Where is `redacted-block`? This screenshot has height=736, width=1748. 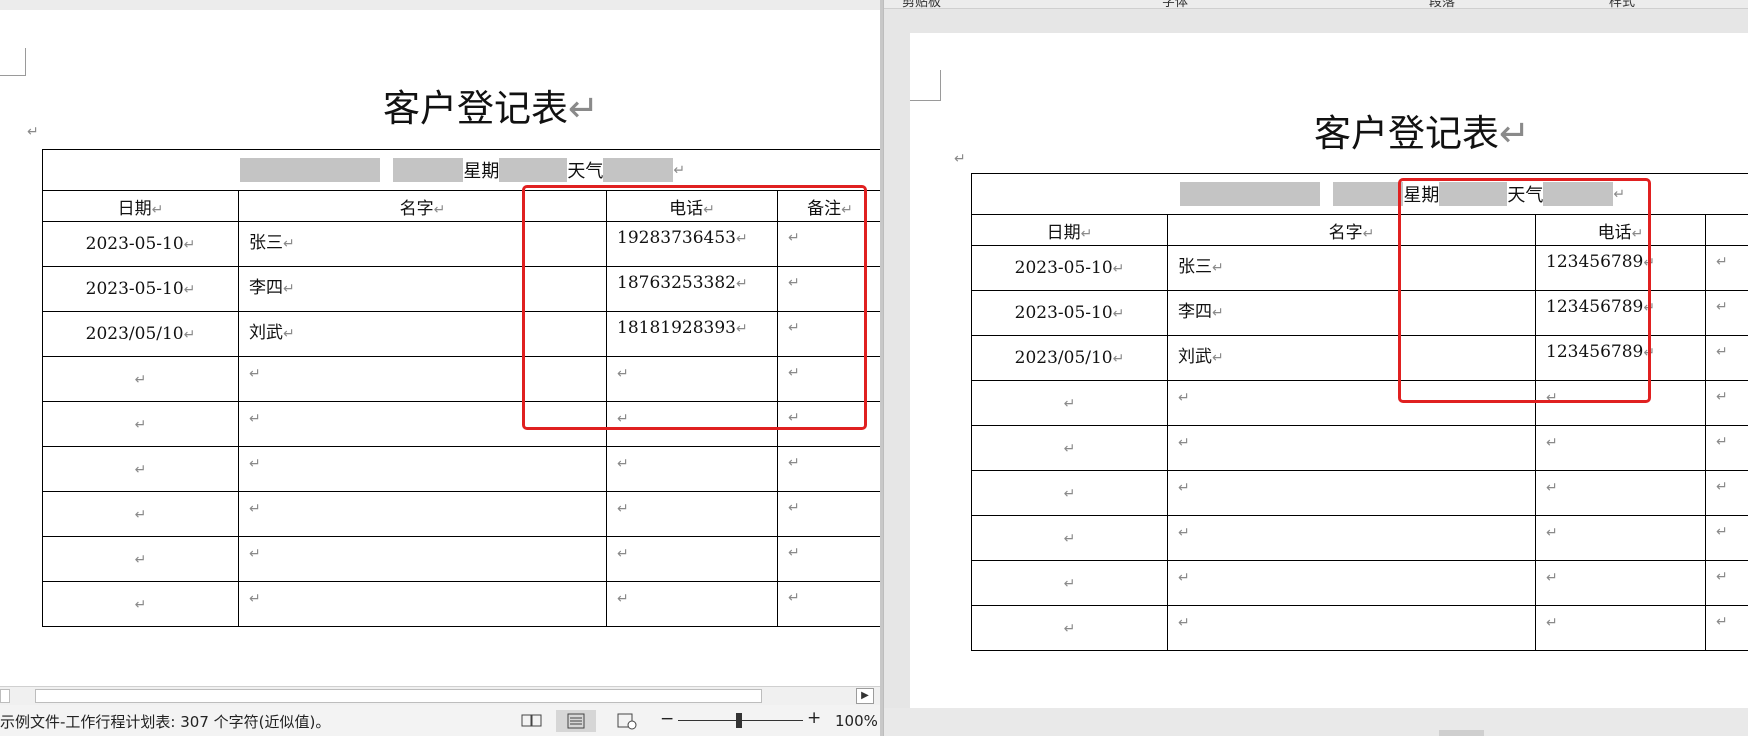 redacted-block is located at coordinates (1250, 194).